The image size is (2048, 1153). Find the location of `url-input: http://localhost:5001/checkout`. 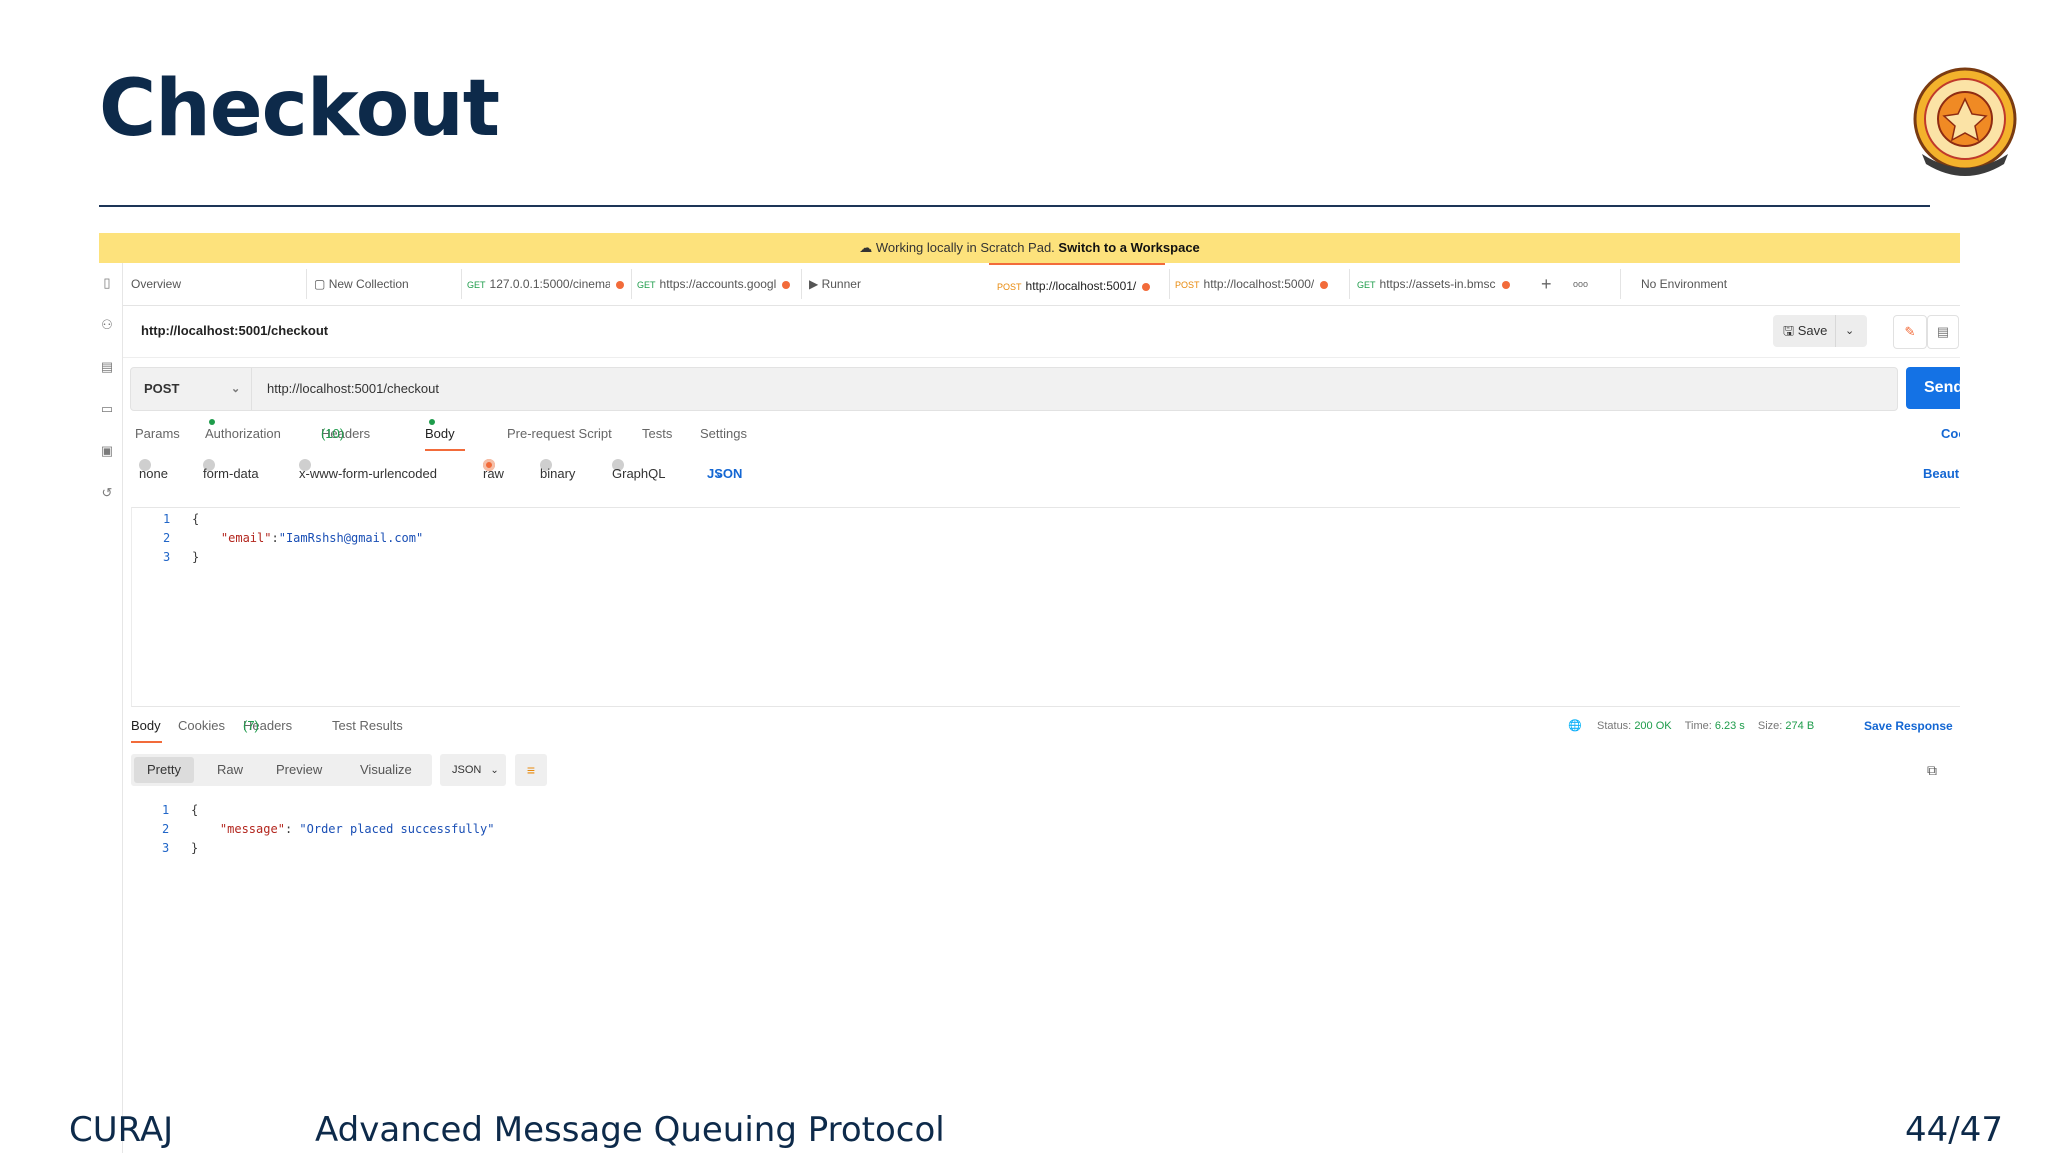

url-input: http://localhost:5001/checkout is located at coordinates (353, 389).